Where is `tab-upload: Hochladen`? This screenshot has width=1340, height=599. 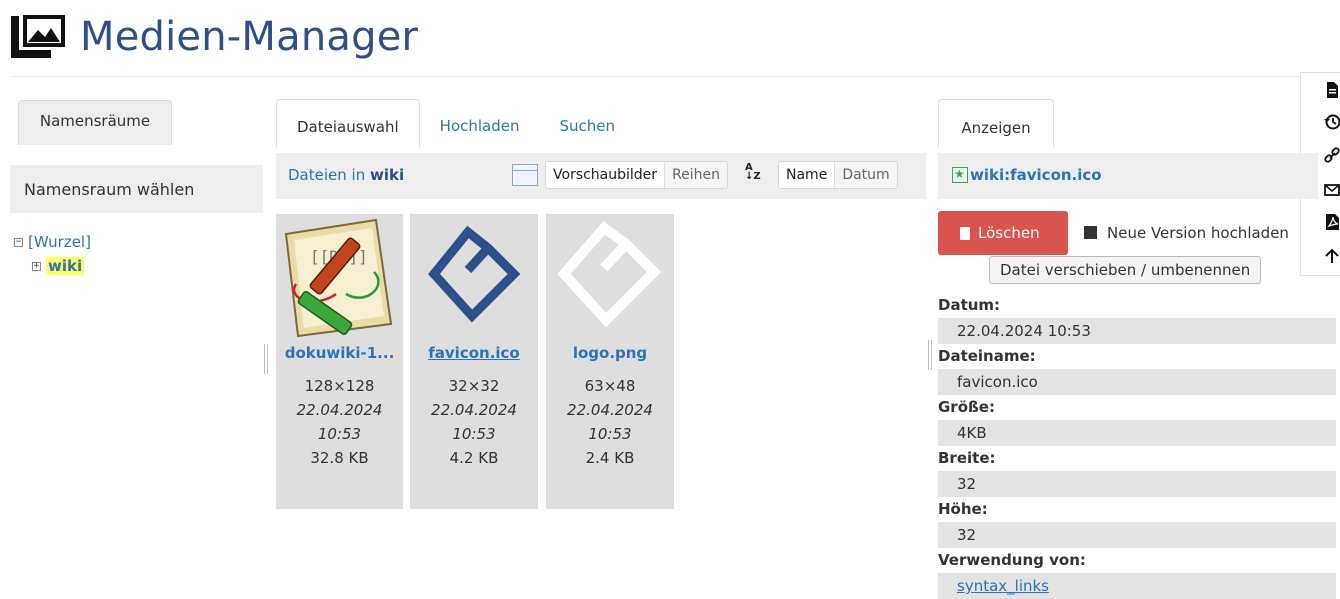 tab-upload: Hochladen is located at coordinates (480, 123).